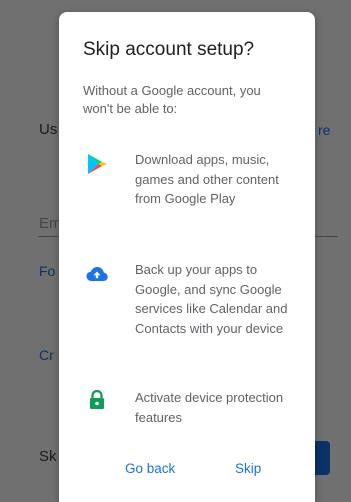 The image size is (351, 502). What do you see at coordinates (187, 473) in the screenshot?
I see `dialog-actions: Go back Skip` at bounding box center [187, 473].